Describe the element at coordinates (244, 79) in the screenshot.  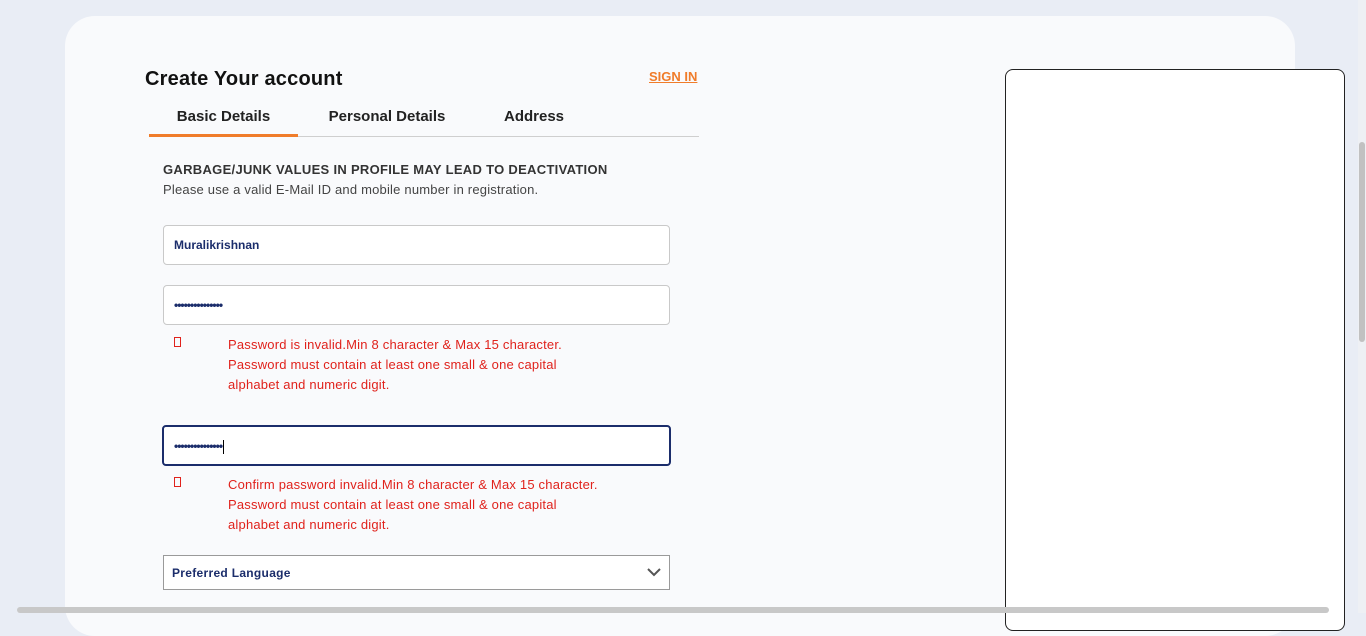
I see `page-title: Create Your account` at that location.